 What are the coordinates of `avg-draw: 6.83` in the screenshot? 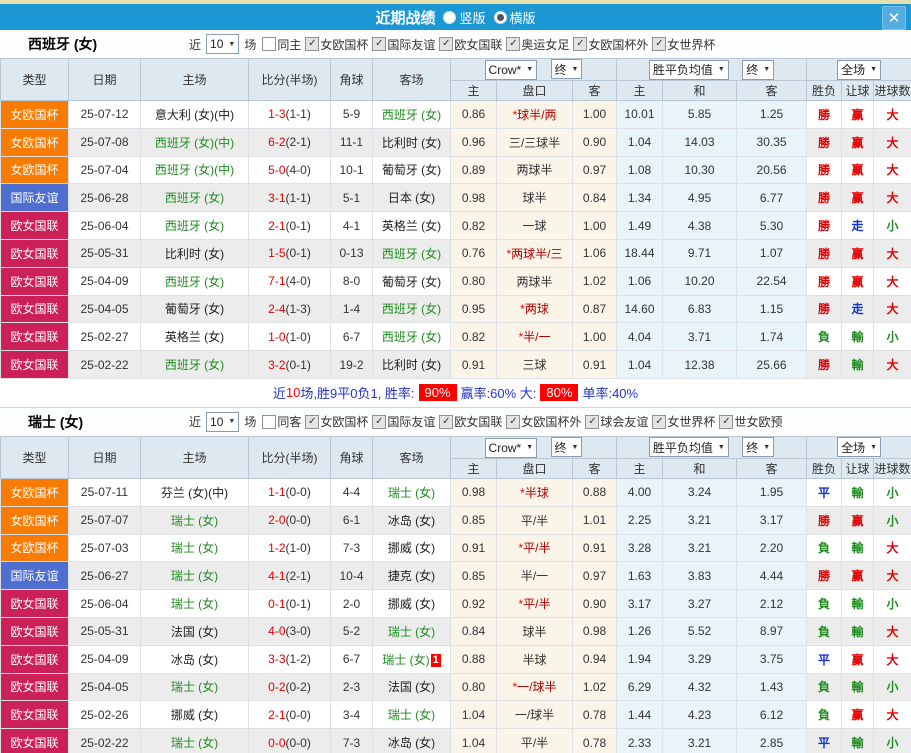 It's located at (700, 309).